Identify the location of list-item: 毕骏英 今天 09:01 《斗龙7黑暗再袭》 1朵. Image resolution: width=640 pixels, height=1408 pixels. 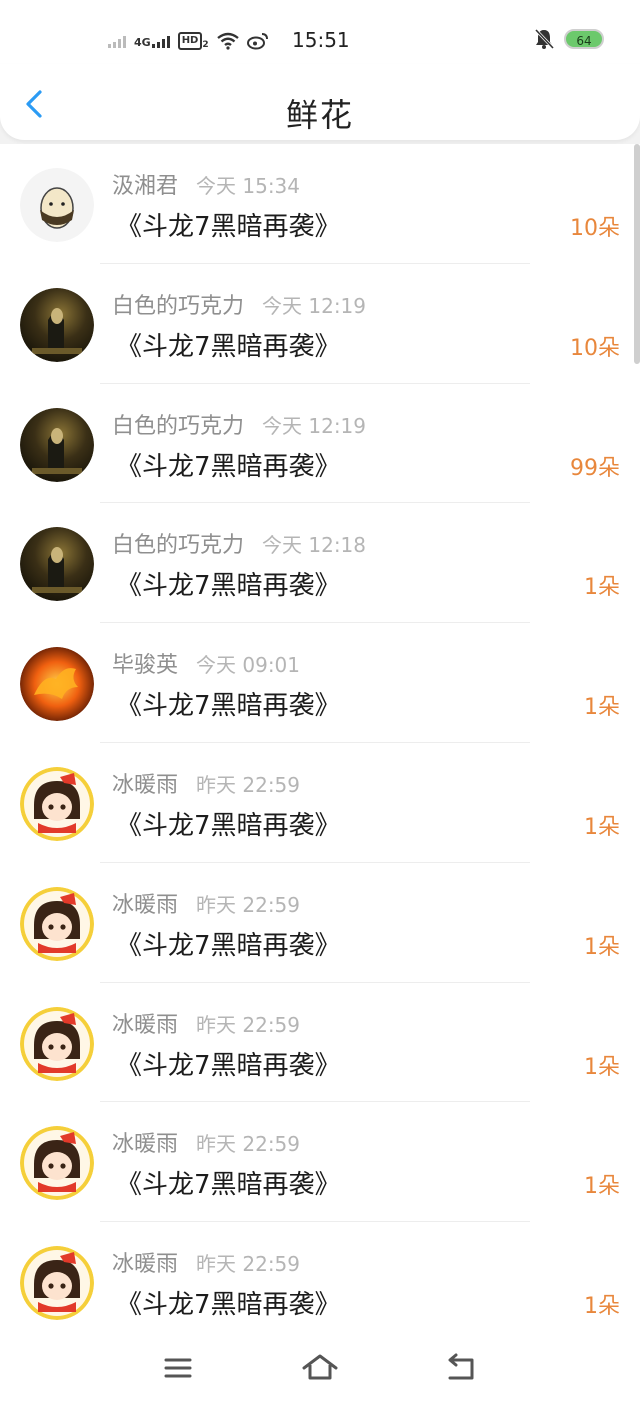
(320, 683).